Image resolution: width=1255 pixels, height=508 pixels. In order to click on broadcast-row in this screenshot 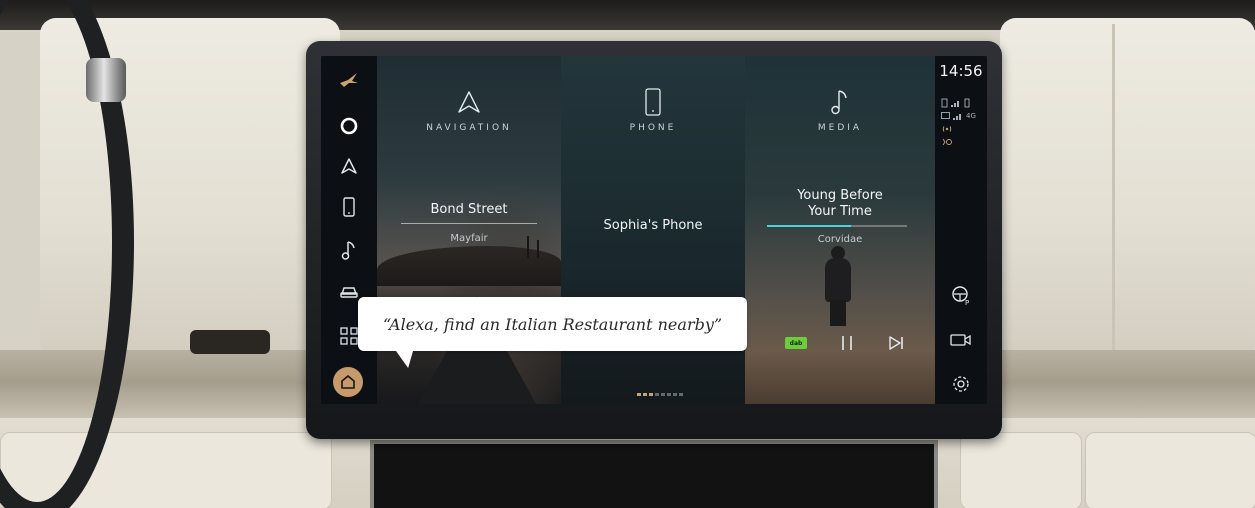, I will do `click(961, 128)`.